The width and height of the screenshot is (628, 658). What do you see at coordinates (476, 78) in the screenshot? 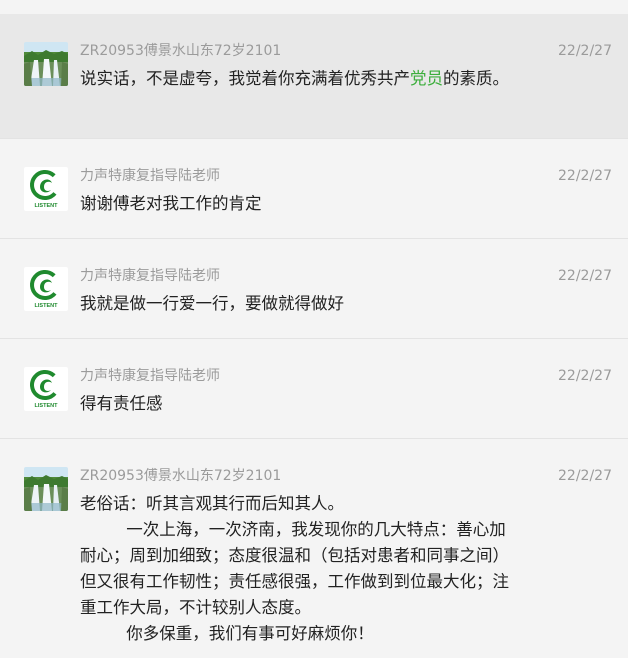
I see `comment-text: 的素质。` at bounding box center [476, 78].